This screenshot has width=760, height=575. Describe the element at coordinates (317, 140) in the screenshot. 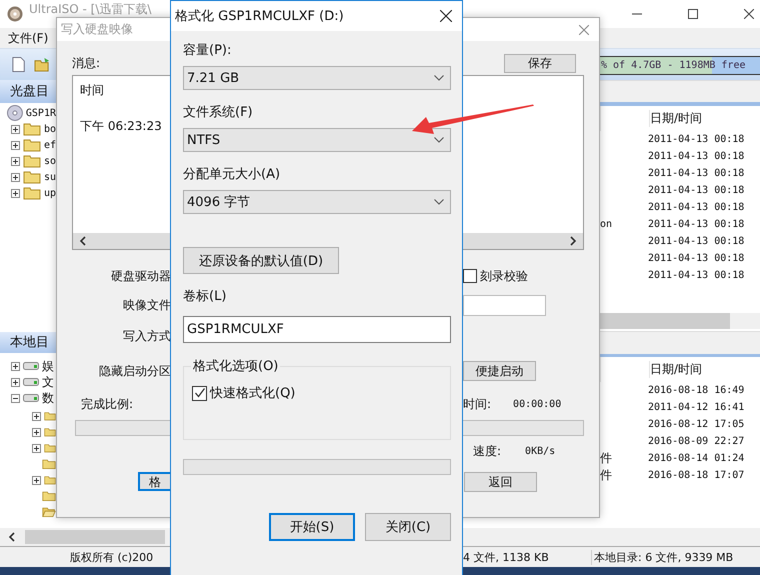

I see `dropdown: NTFS` at that location.